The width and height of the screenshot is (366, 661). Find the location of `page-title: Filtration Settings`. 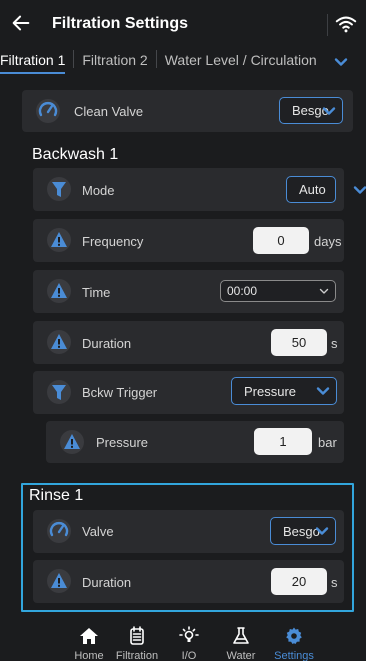

page-title: Filtration Settings is located at coordinates (120, 23).